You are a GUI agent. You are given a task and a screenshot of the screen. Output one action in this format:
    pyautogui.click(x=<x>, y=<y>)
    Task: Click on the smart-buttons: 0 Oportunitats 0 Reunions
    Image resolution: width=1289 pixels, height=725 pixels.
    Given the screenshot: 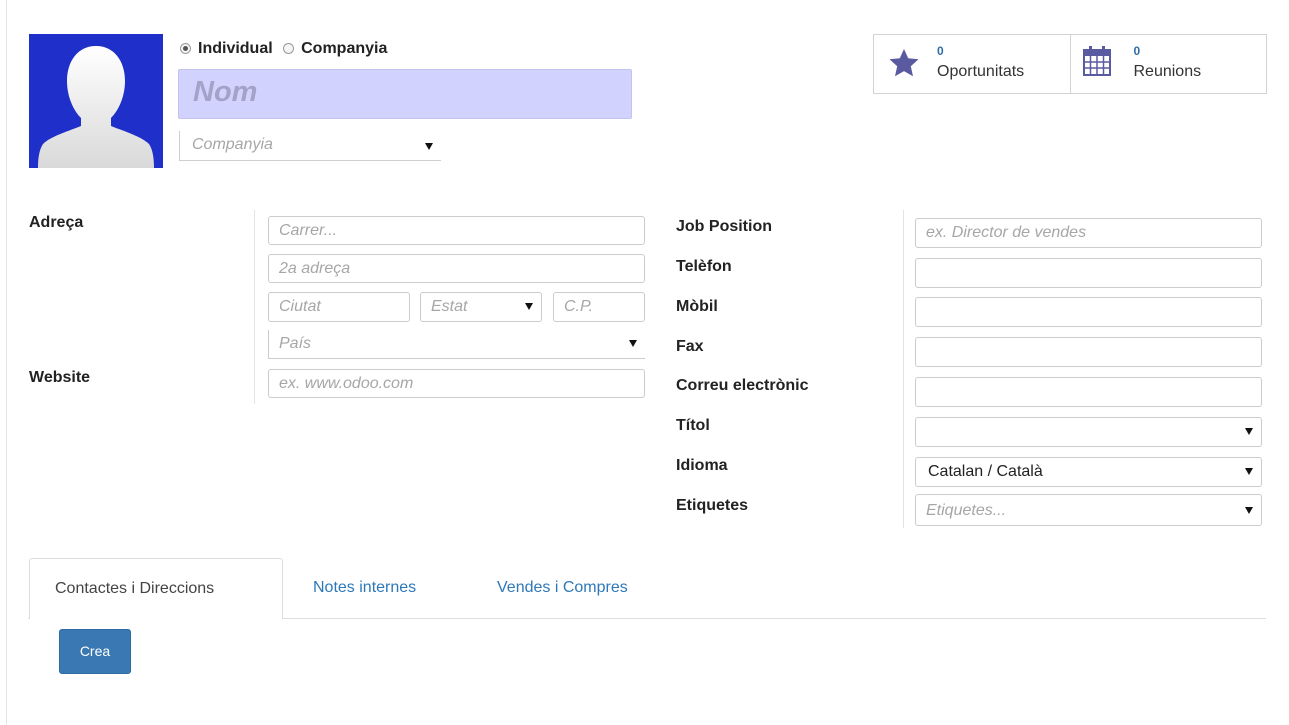 What is the action you would take?
    pyautogui.click(x=1070, y=64)
    